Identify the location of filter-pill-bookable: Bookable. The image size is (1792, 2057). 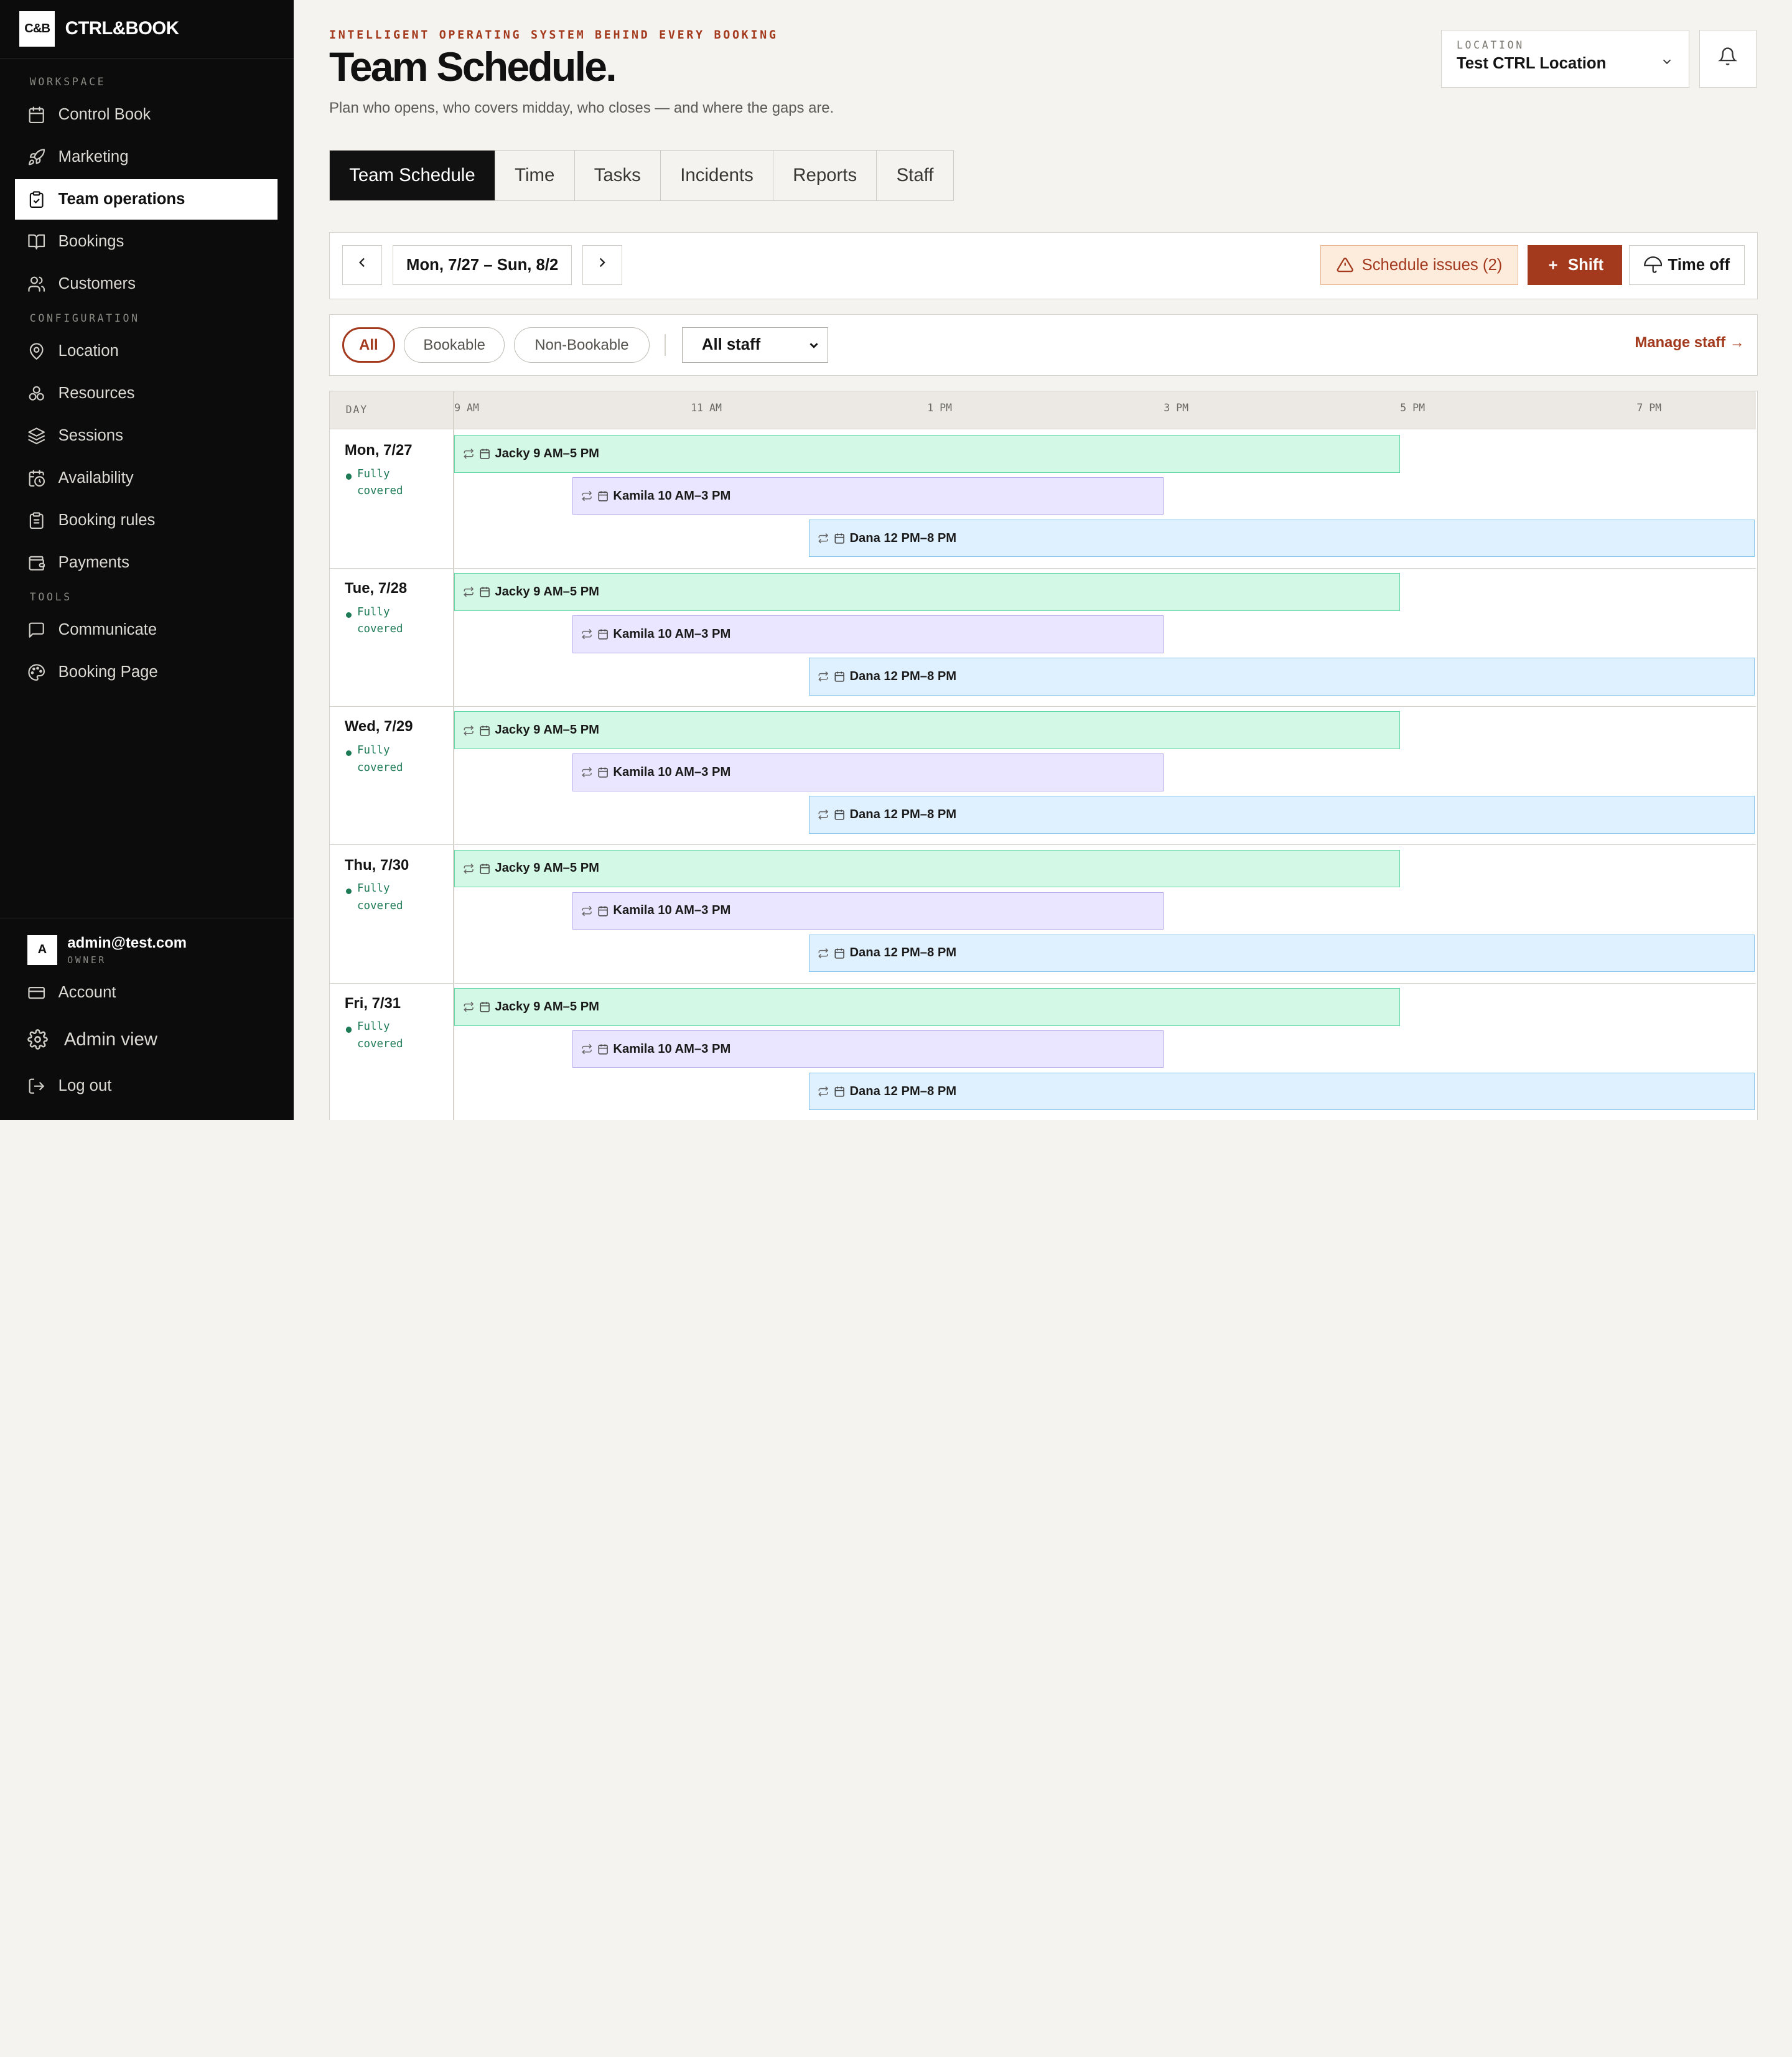
(454, 345).